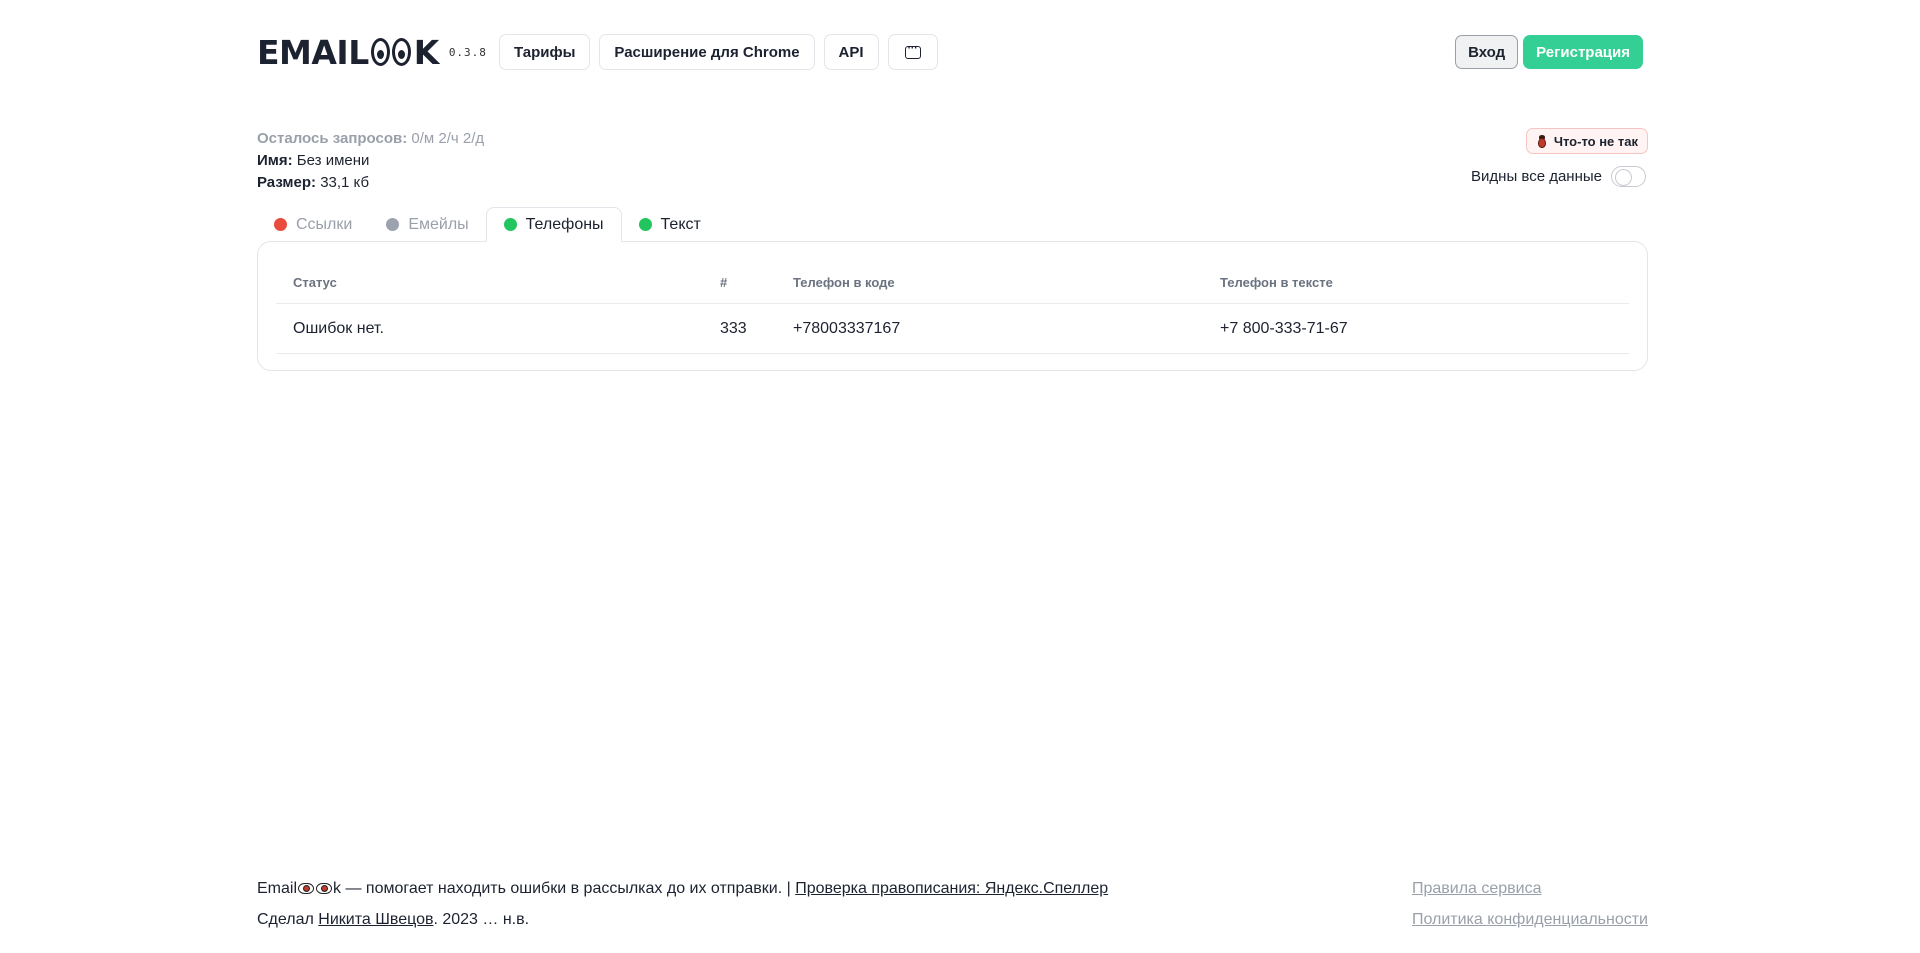 This screenshot has width=1920, height=953. Describe the element at coordinates (332, 138) in the screenshot. I see `requests-label: Осталось запросов:` at that location.